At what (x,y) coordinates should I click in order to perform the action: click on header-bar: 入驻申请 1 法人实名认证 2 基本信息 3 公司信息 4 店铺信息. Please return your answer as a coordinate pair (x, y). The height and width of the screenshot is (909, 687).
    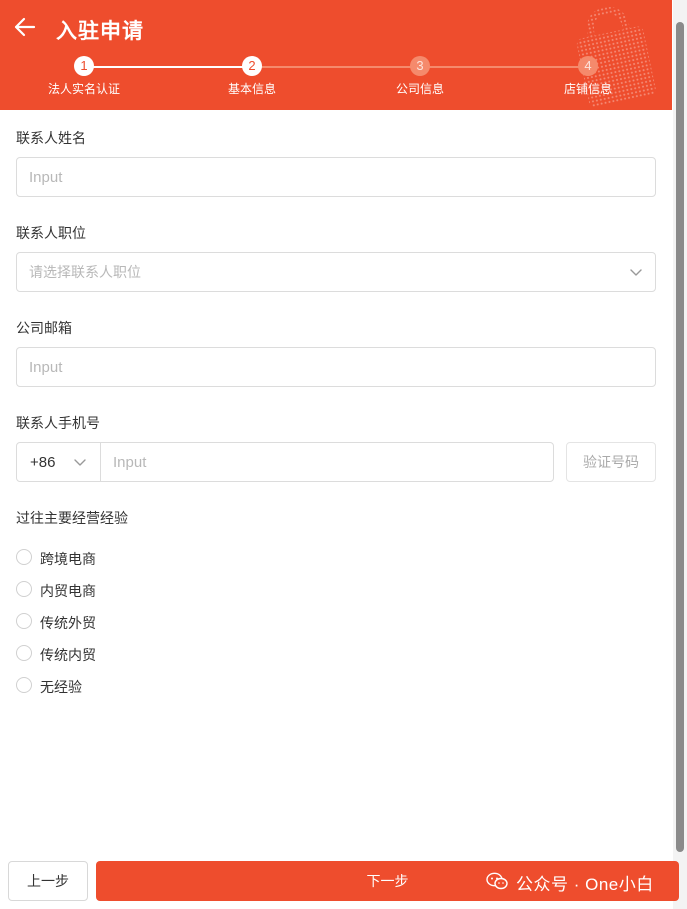
    Looking at the image, I should click on (336, 55).